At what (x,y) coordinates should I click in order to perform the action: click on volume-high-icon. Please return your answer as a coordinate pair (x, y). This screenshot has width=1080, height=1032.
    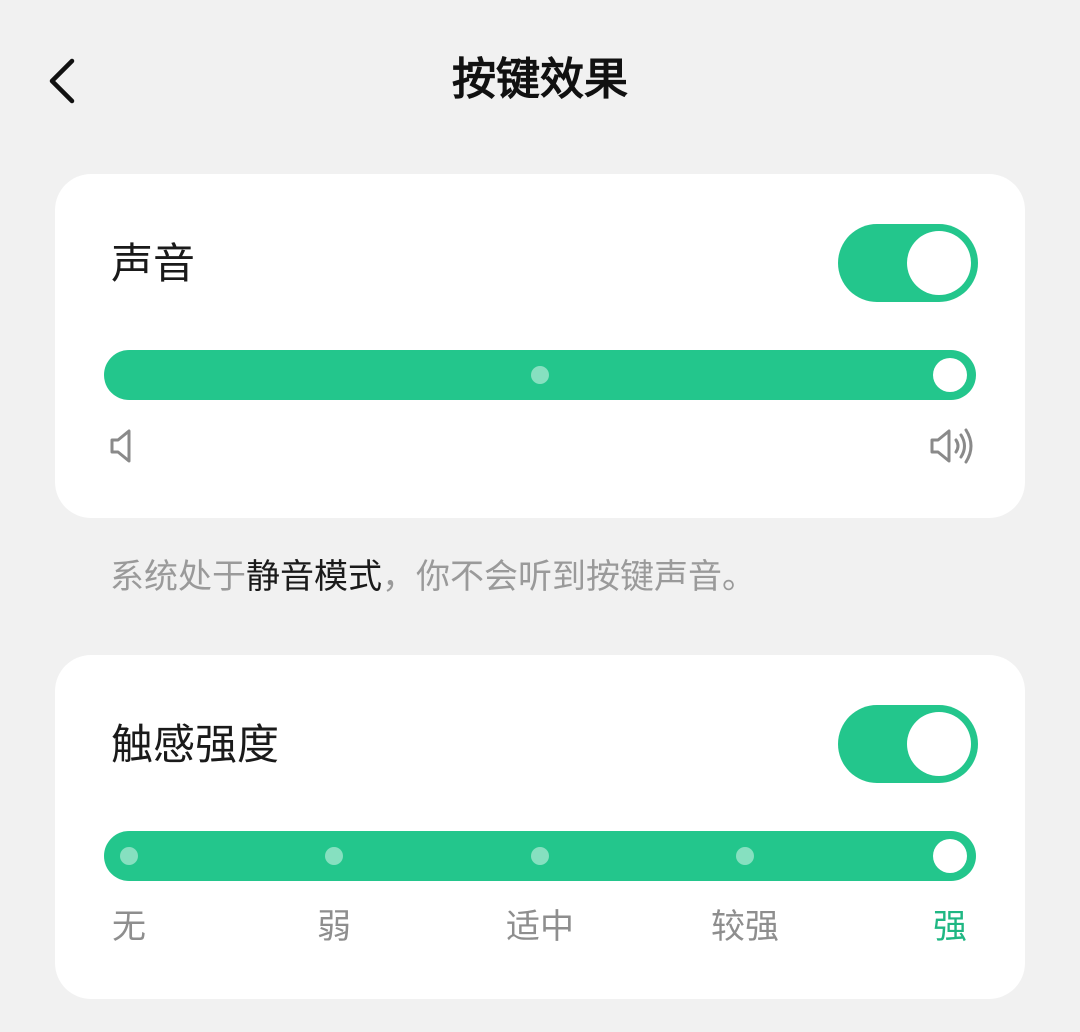
    Looking at the image, I should click on (951, 446).